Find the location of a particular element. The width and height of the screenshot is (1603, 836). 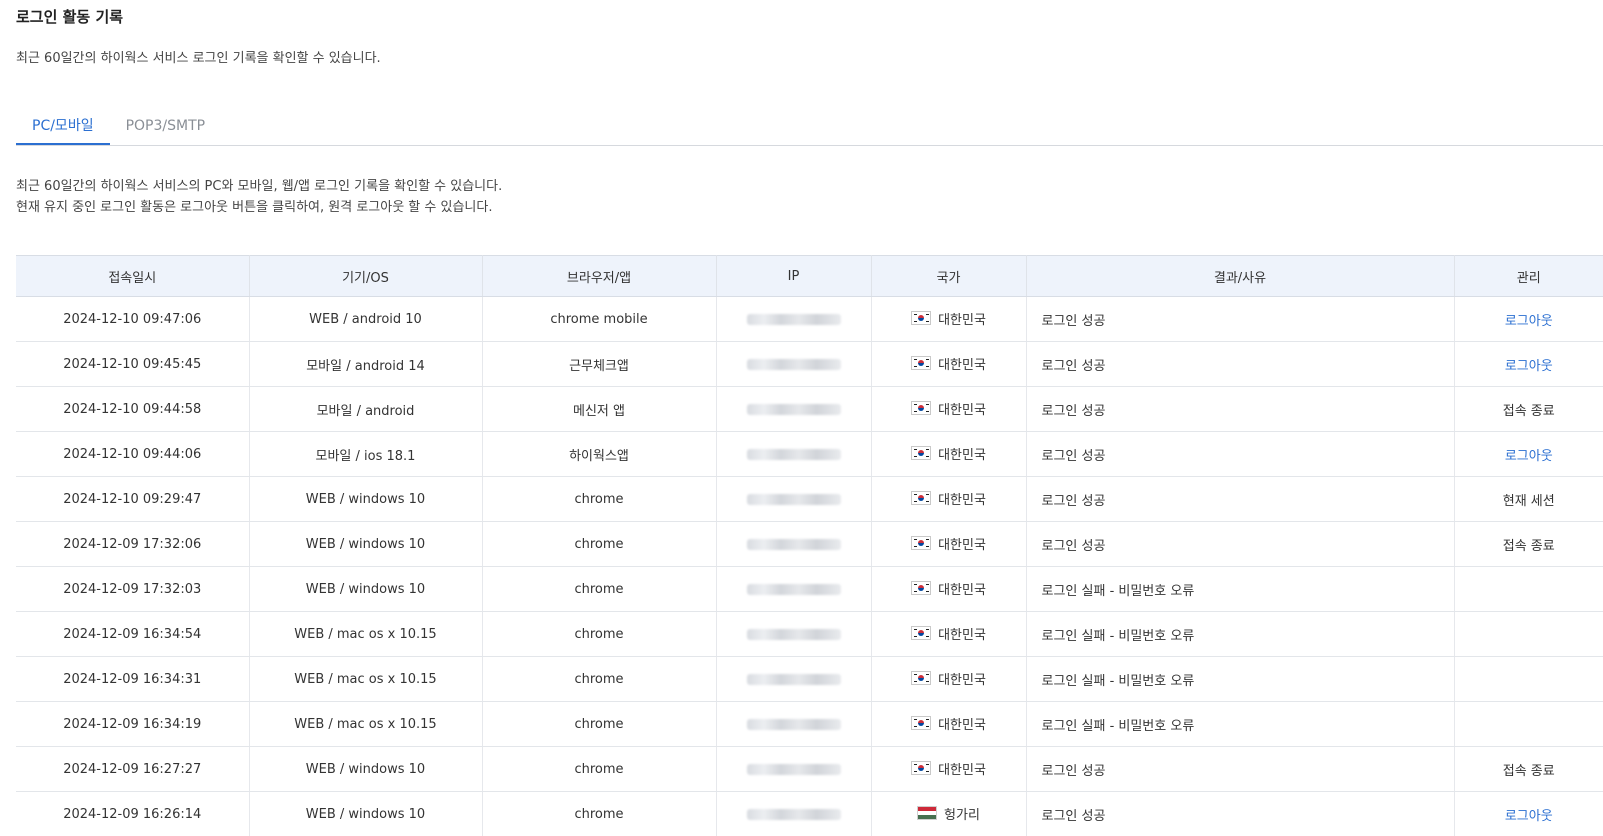

cell-action: 현재 세션 is located at coordinates (1528, 499).